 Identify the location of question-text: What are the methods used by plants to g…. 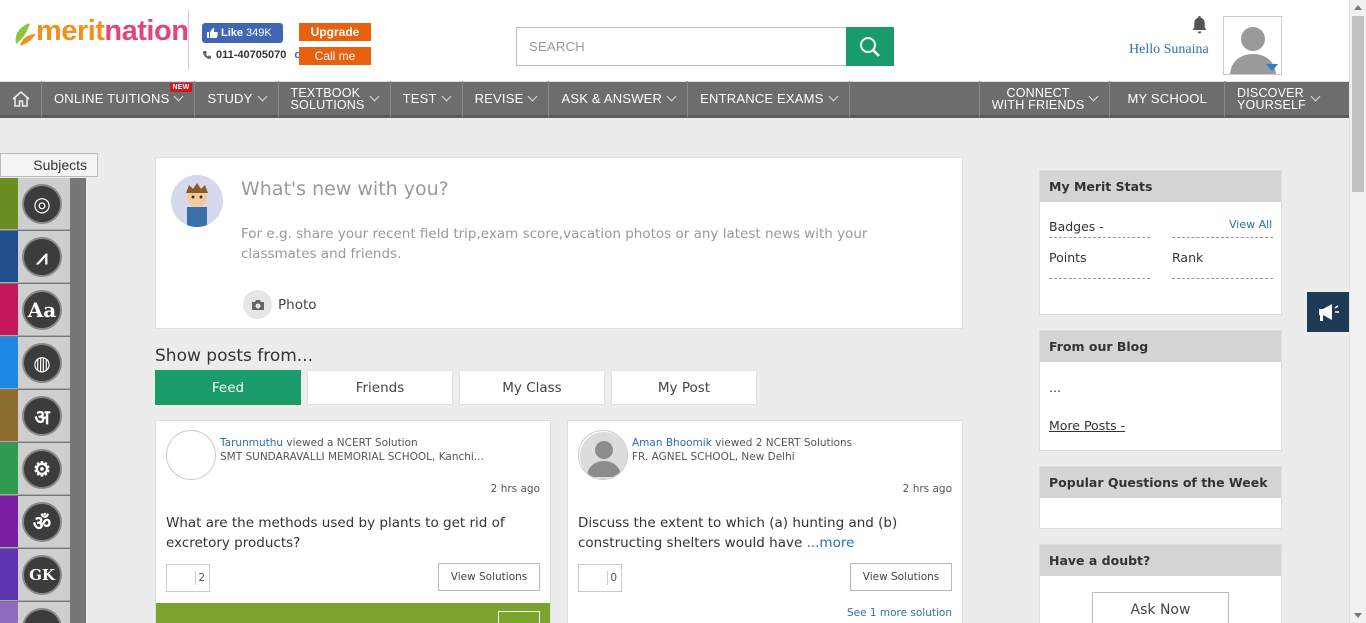
(351, 533).